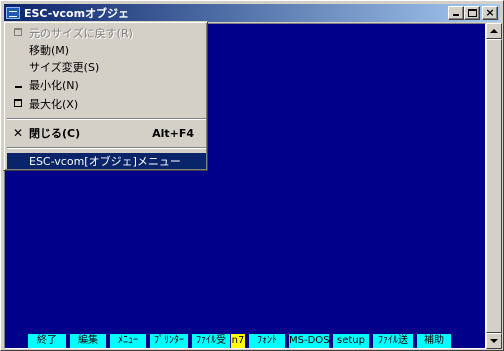 Image resolution: width=504 pixels, height=351 pixels. Describe the element at coordinates (106, 104) in the screenshot. I see `menu-item-maximize: 最大化(X)` at that location.